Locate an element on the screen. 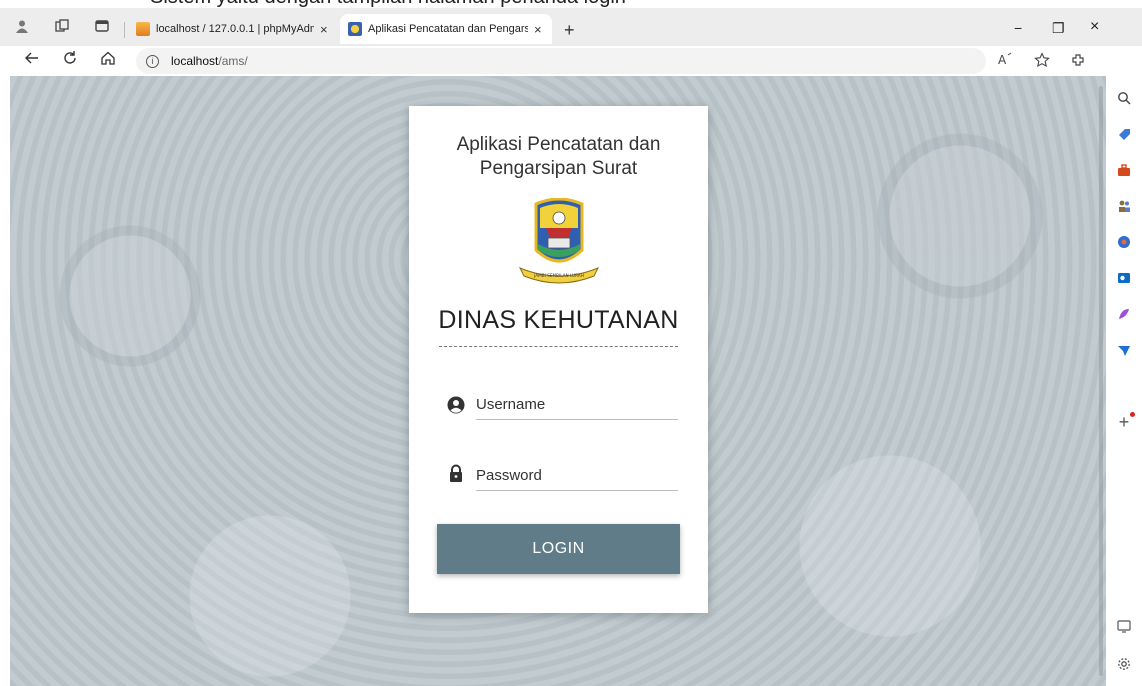 This screenshot has width=1142, height=686. screenshot-icon is located at coordinates (1124, 626).